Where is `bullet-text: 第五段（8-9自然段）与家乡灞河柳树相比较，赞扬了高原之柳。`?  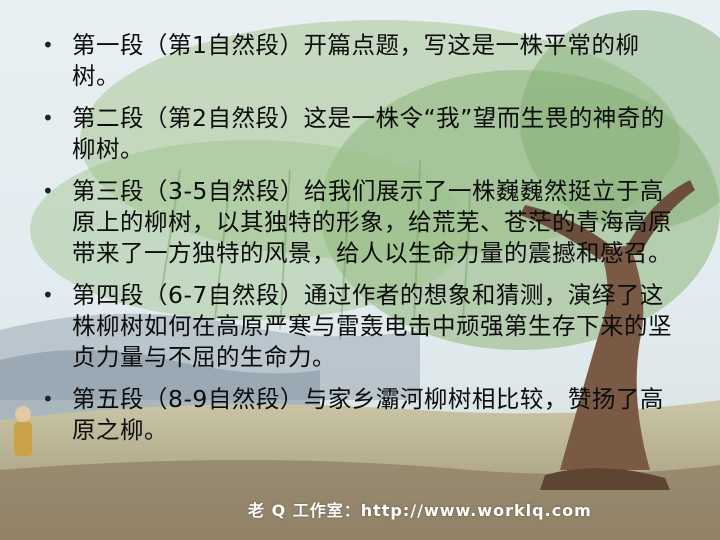
bullet-text: 第五段（8-9自然段）与家乡灞河柳树相比较，赞扬了高原之柳。 is located at coordinates (368, 414).